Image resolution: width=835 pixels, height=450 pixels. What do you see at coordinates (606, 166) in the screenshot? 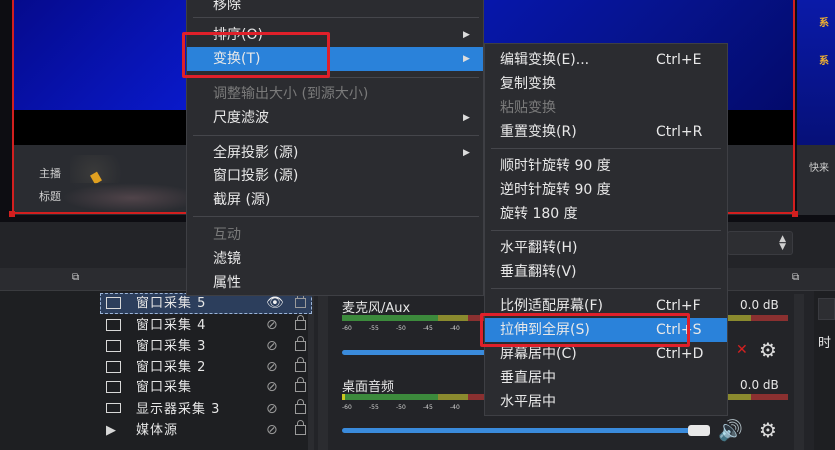
I see `menu-item-rotate-cw: 顺时针旋转 90 度` at bounding box center [606, 166].